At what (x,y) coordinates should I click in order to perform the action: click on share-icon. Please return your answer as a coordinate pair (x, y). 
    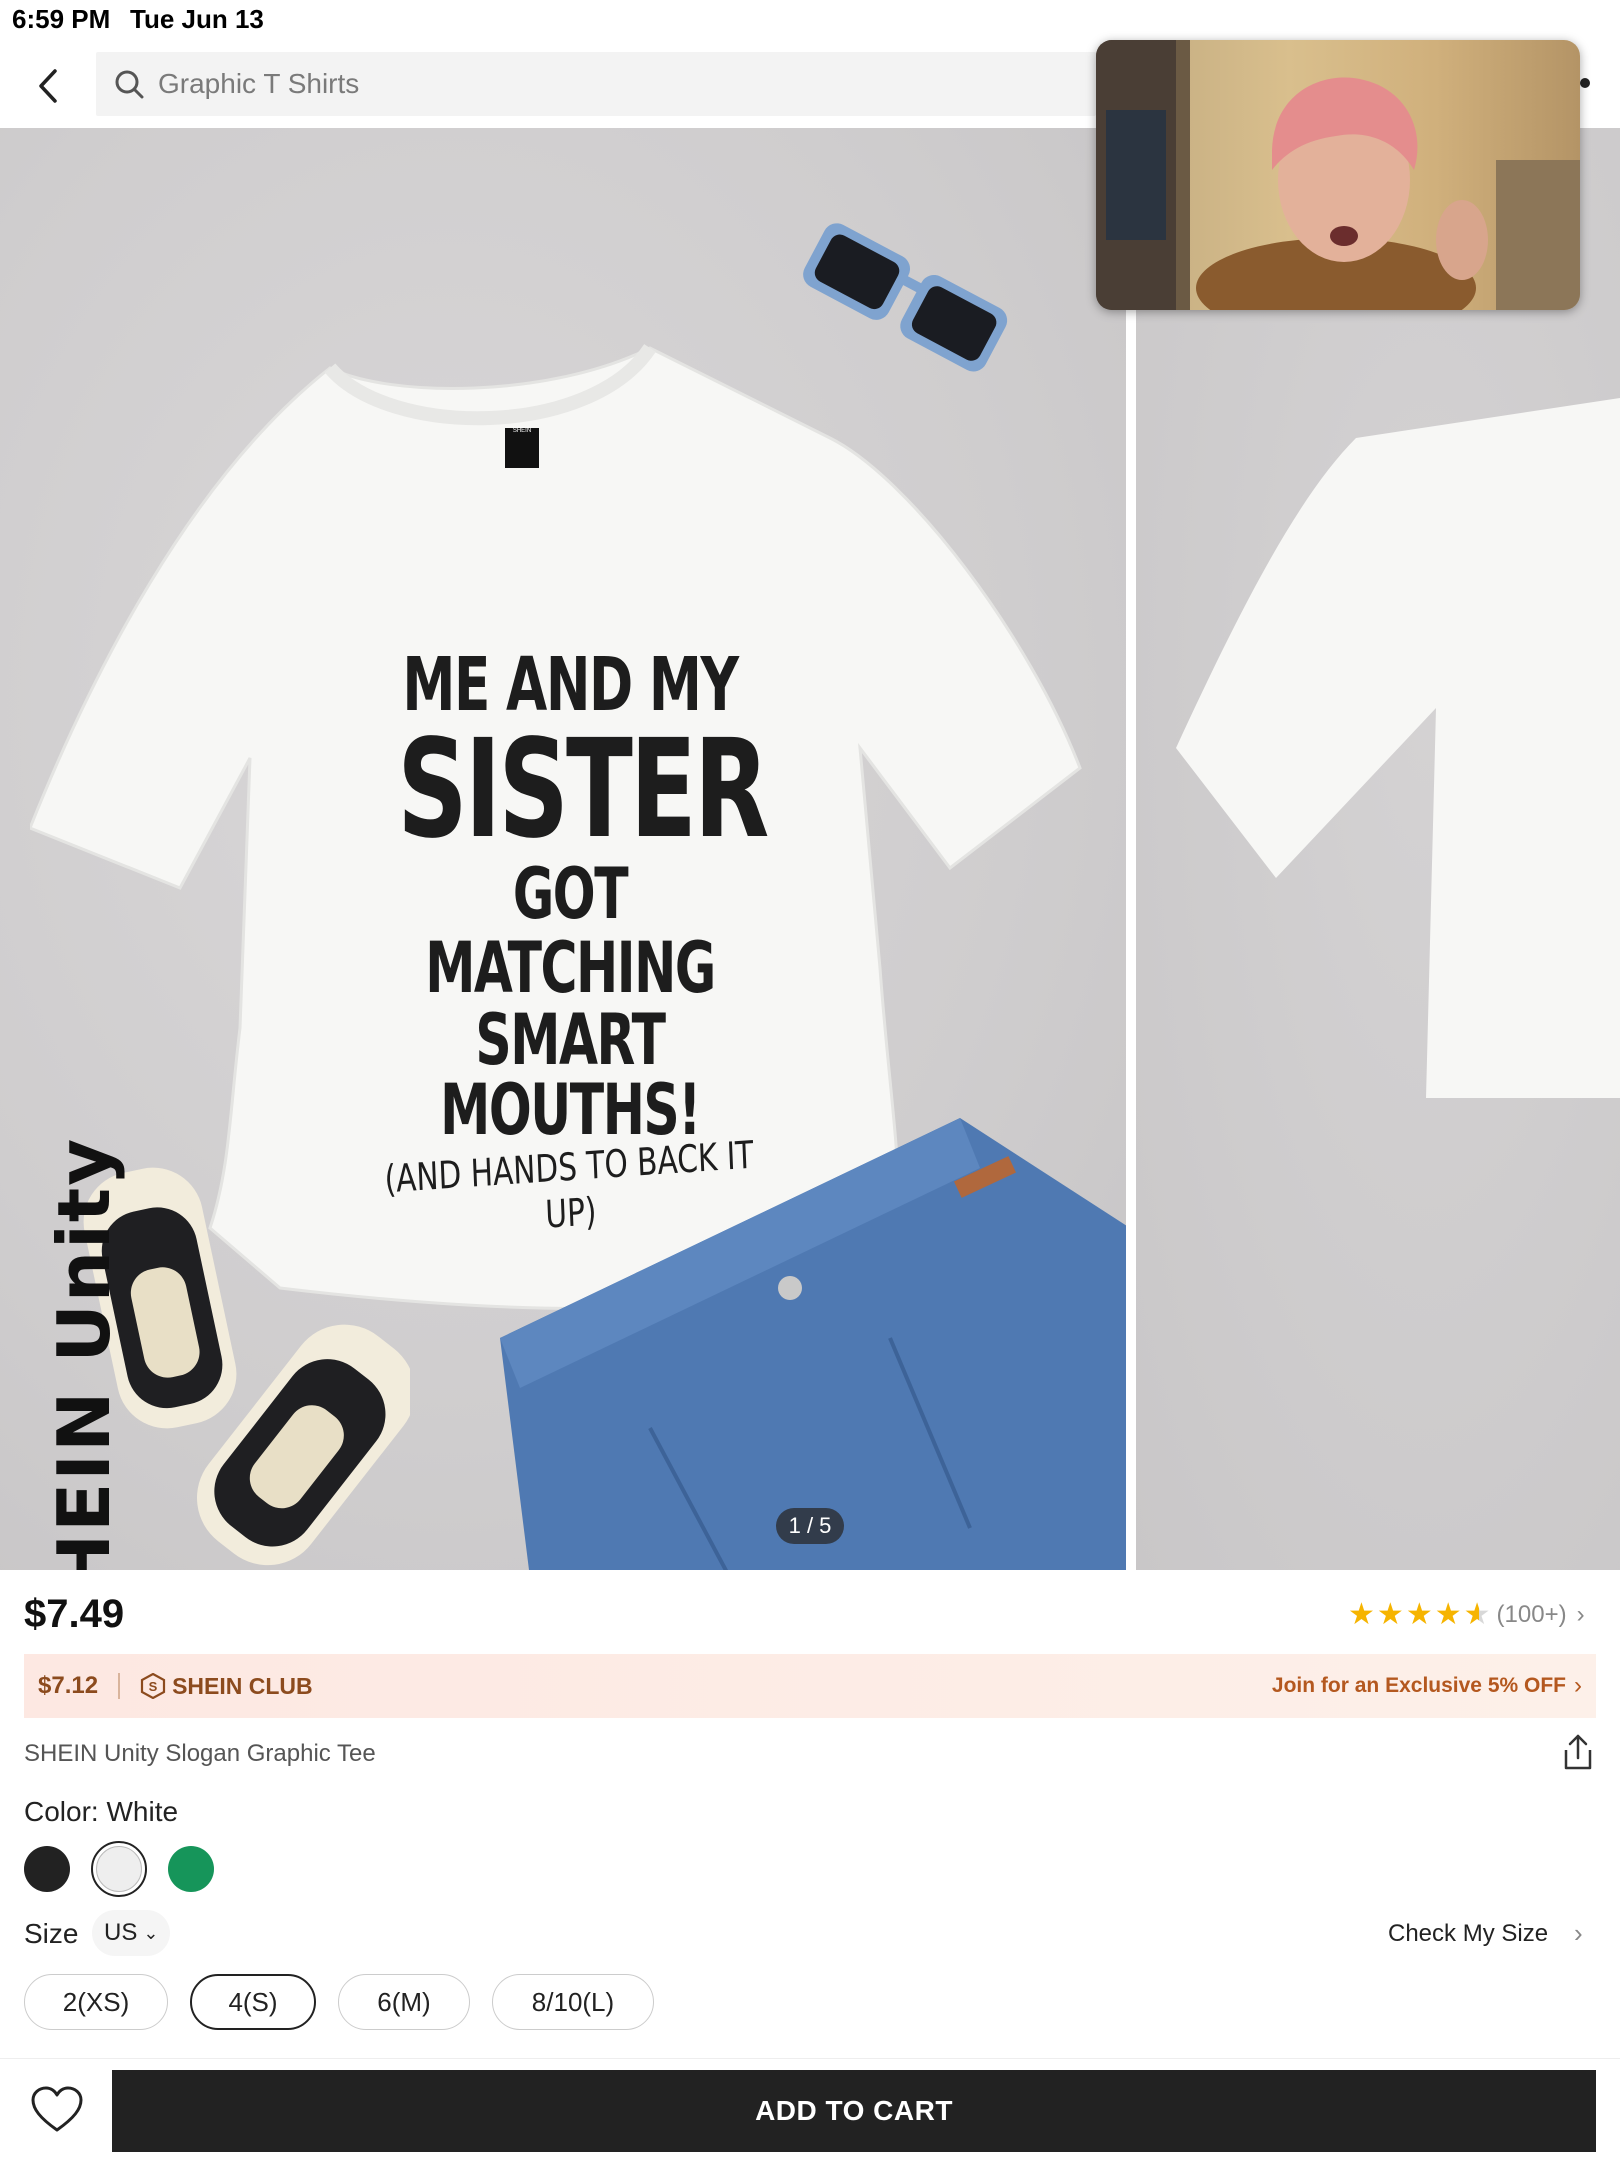
    Looking at the image, I should click on (1578, 1752).